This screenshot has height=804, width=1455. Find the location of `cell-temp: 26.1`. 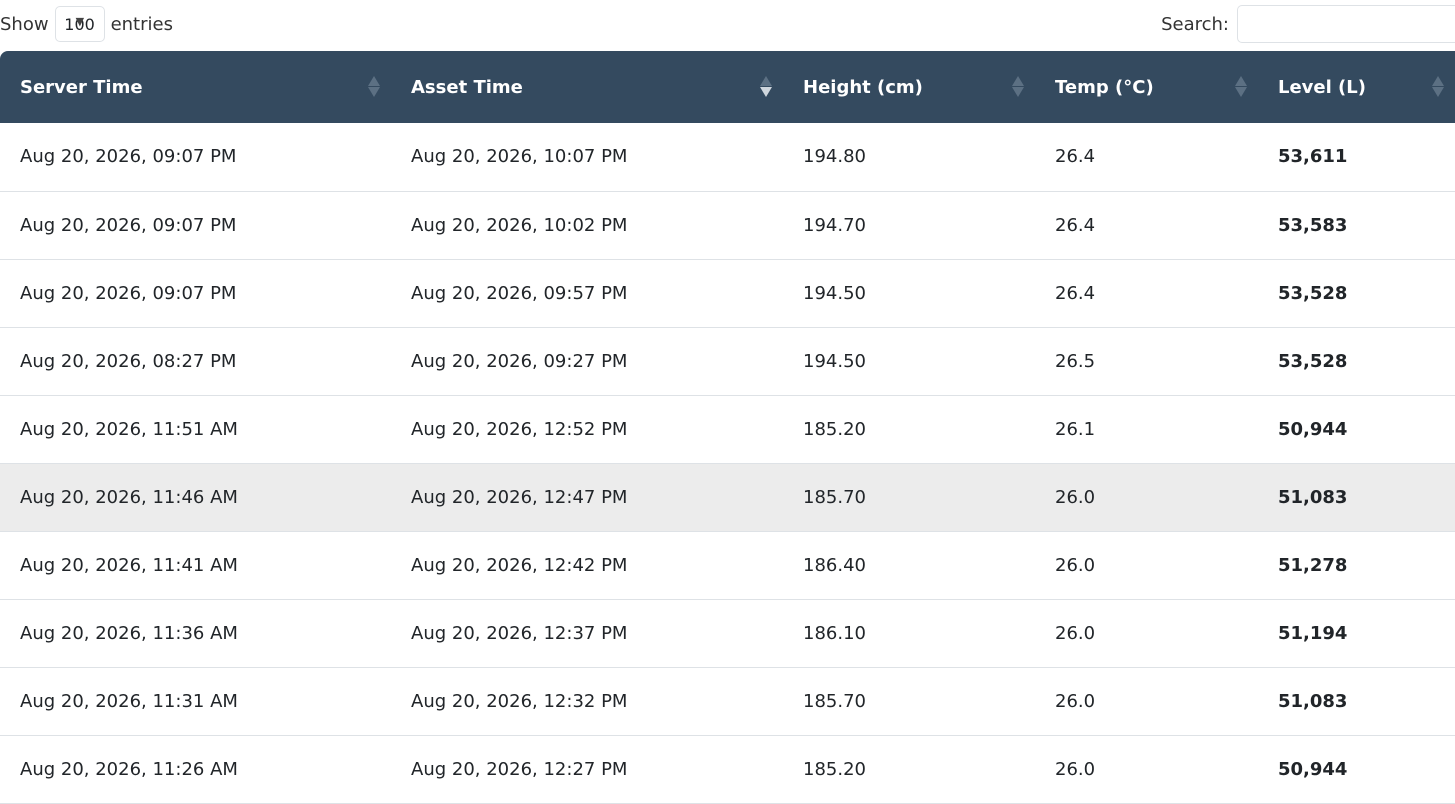

cell-temp: 26.1 is located at coordinates (1075, 429).